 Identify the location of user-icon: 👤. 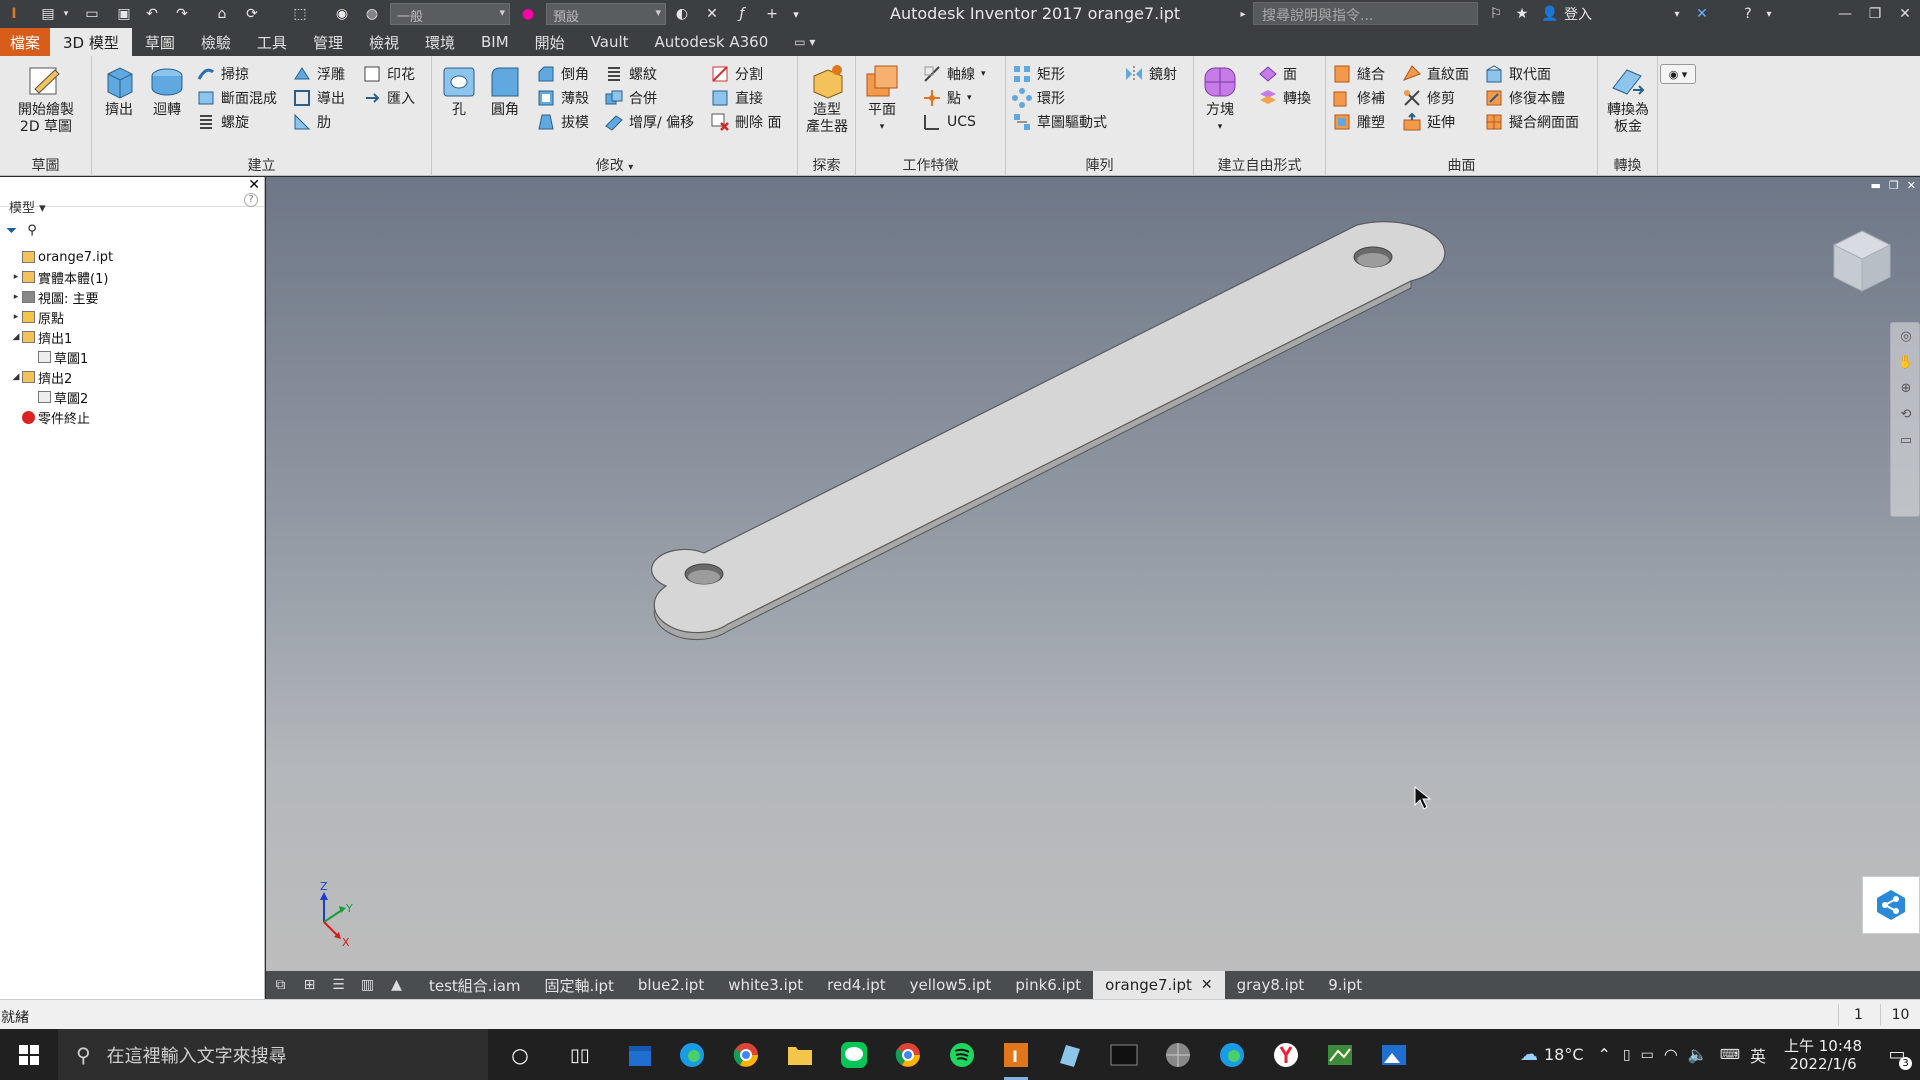
(1550, 14).